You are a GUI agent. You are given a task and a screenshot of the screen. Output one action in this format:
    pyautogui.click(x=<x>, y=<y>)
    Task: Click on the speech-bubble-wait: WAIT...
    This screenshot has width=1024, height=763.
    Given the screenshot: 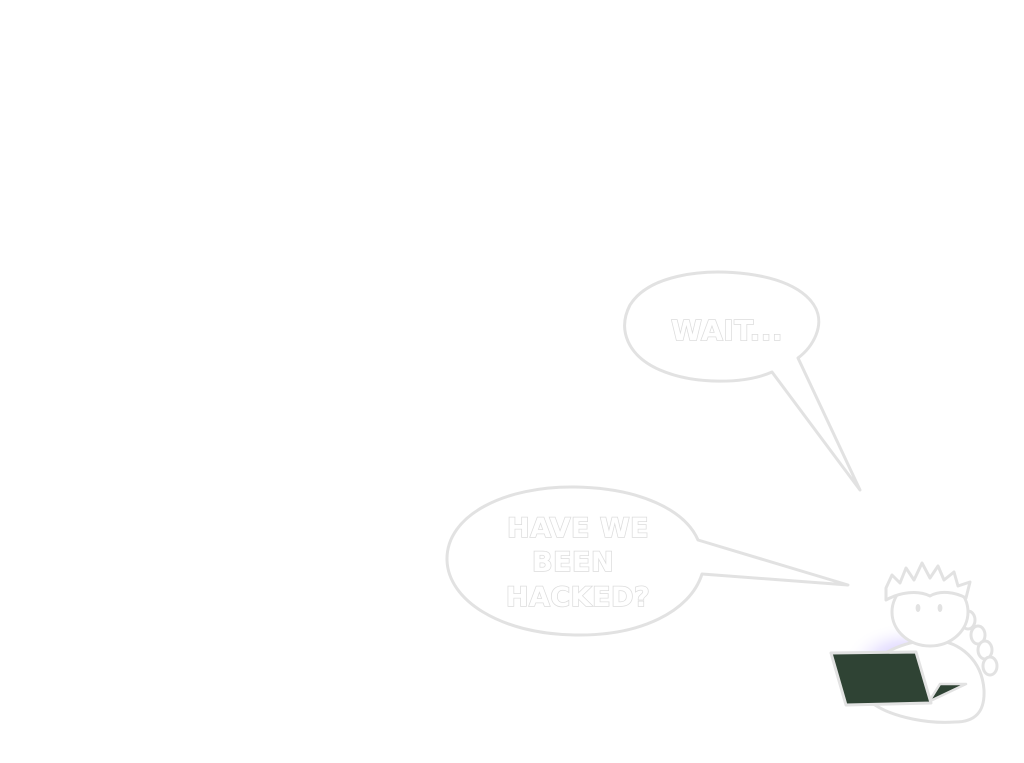 What is the action you would take?
    pyautogui.click(x=742, y=381)
    